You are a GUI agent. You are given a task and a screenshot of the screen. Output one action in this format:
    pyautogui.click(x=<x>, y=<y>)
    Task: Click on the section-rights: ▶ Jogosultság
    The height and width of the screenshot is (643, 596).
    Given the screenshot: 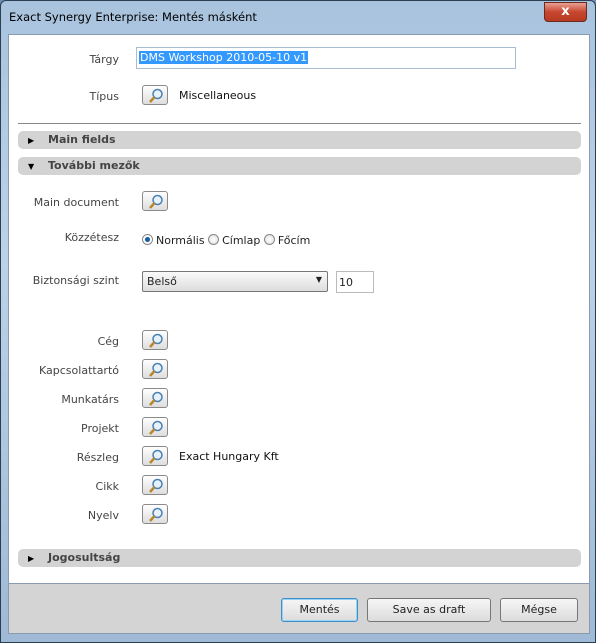 What is the action you would take?
    pyautogui.click(x=299, y=558)
    